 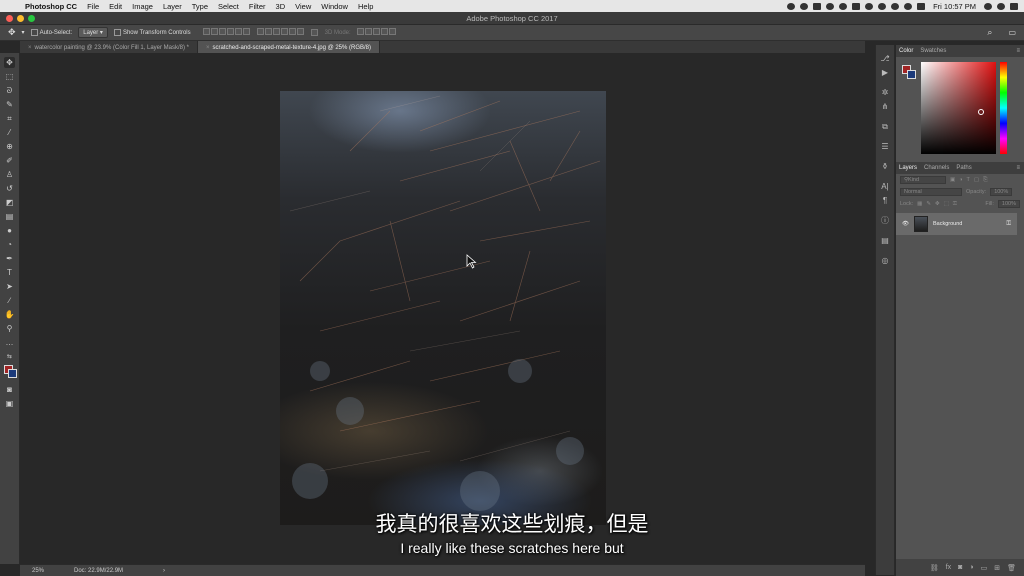 I want to click on hue-slider, so click(x=1003, y=108).